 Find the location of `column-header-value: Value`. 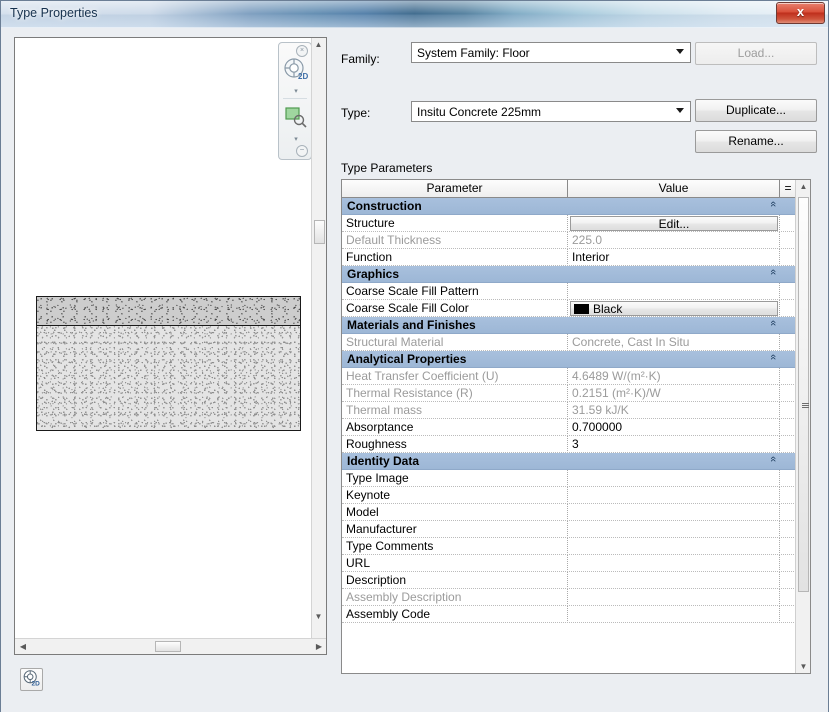

column-header-value: Value is located at coordinates (674, 188).